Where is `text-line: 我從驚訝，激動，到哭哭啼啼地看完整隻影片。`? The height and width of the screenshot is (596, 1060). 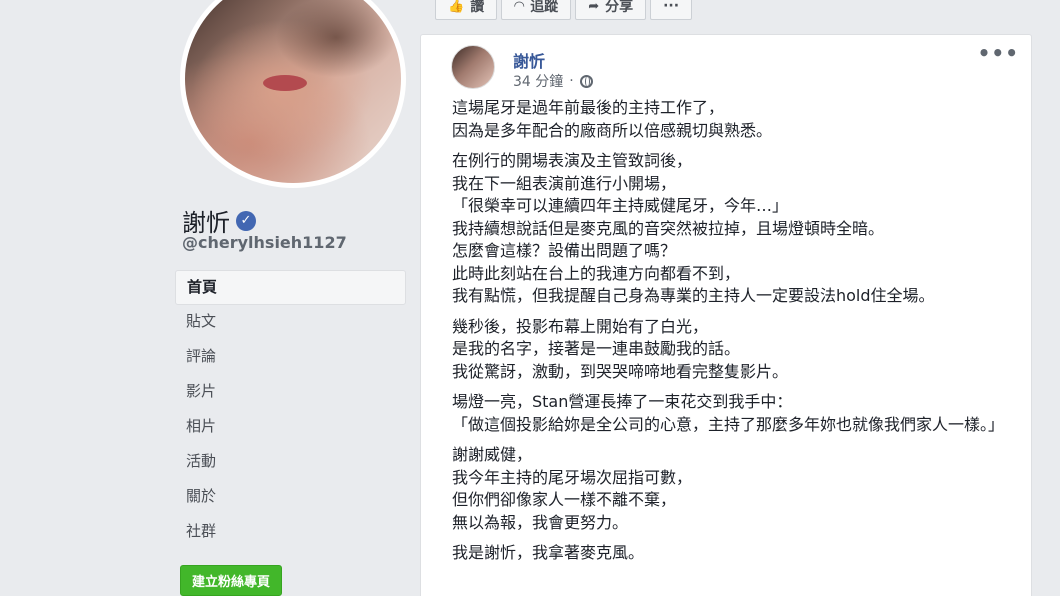
text-line: 我從驚訝，激動，到哭哭啼啼地看完整隻影片。 is located at coordinates (620, 371).